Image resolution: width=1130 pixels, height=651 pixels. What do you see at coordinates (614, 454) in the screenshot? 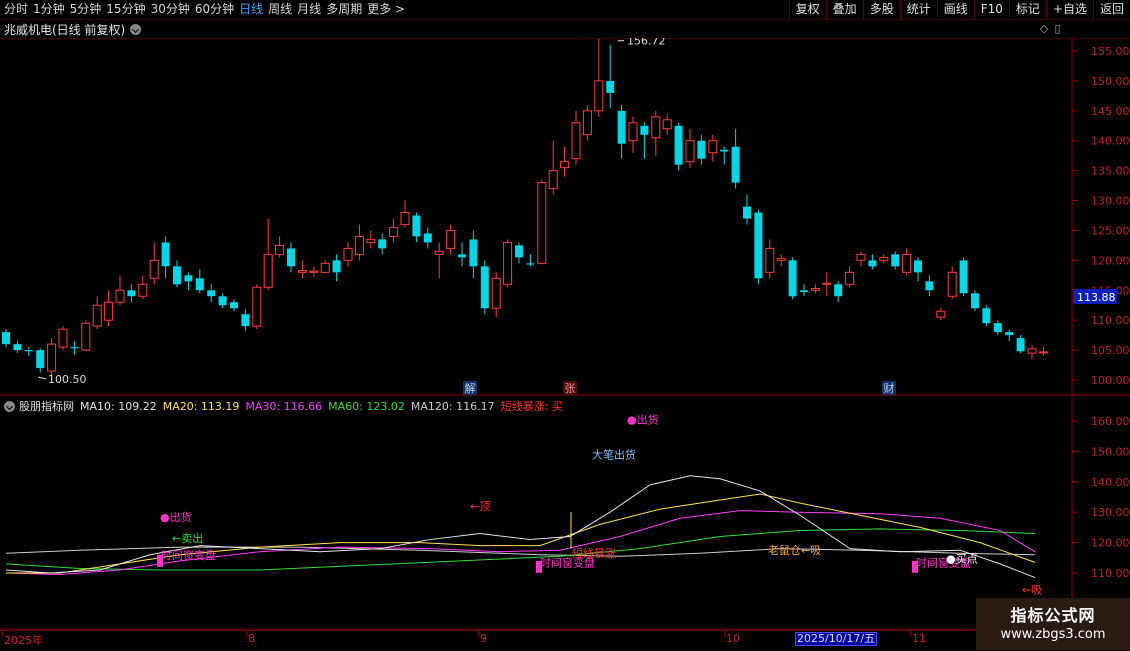
I see `big-sell-signal: 大笔出货` at bounding box center [614, 454].